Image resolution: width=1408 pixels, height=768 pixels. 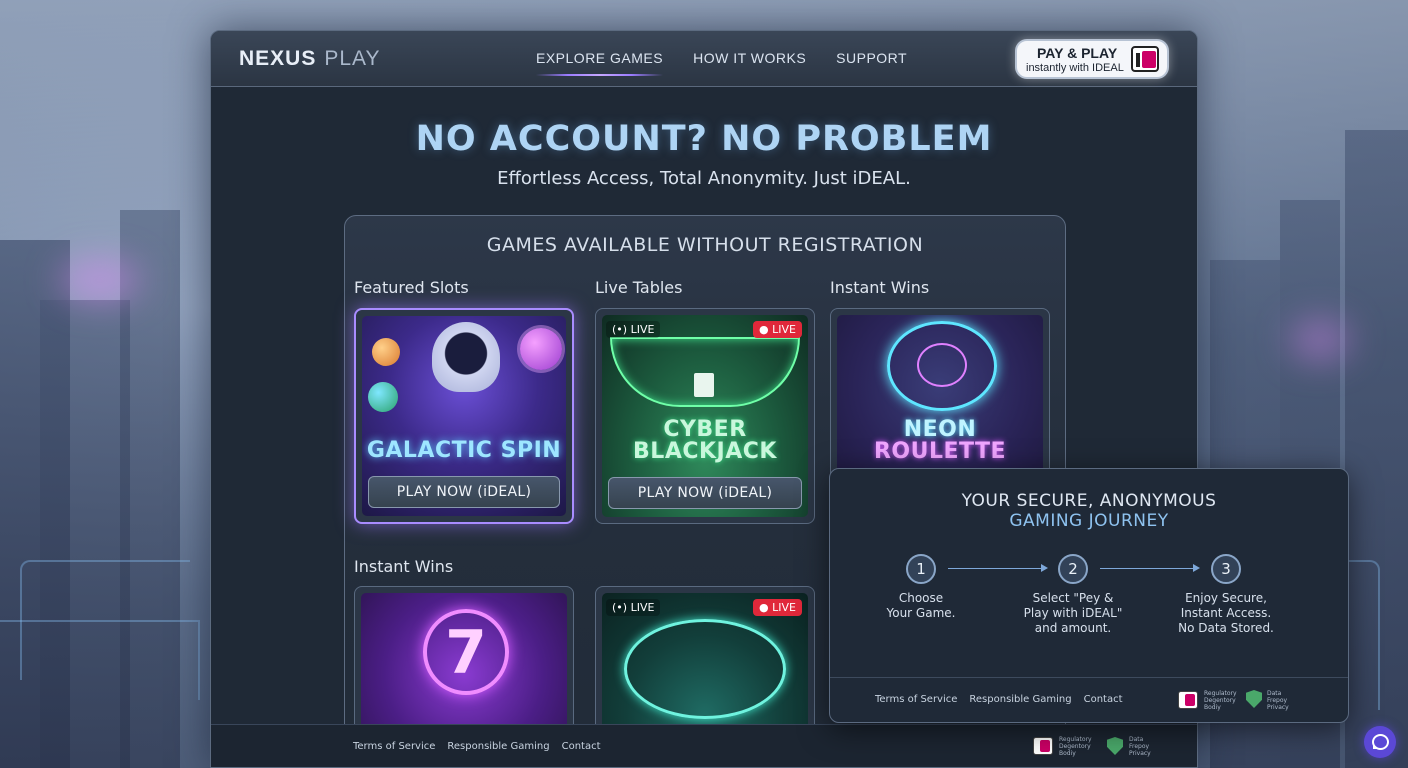 I want to click on game-title-line1: NEON, so click(x=940, y=429).